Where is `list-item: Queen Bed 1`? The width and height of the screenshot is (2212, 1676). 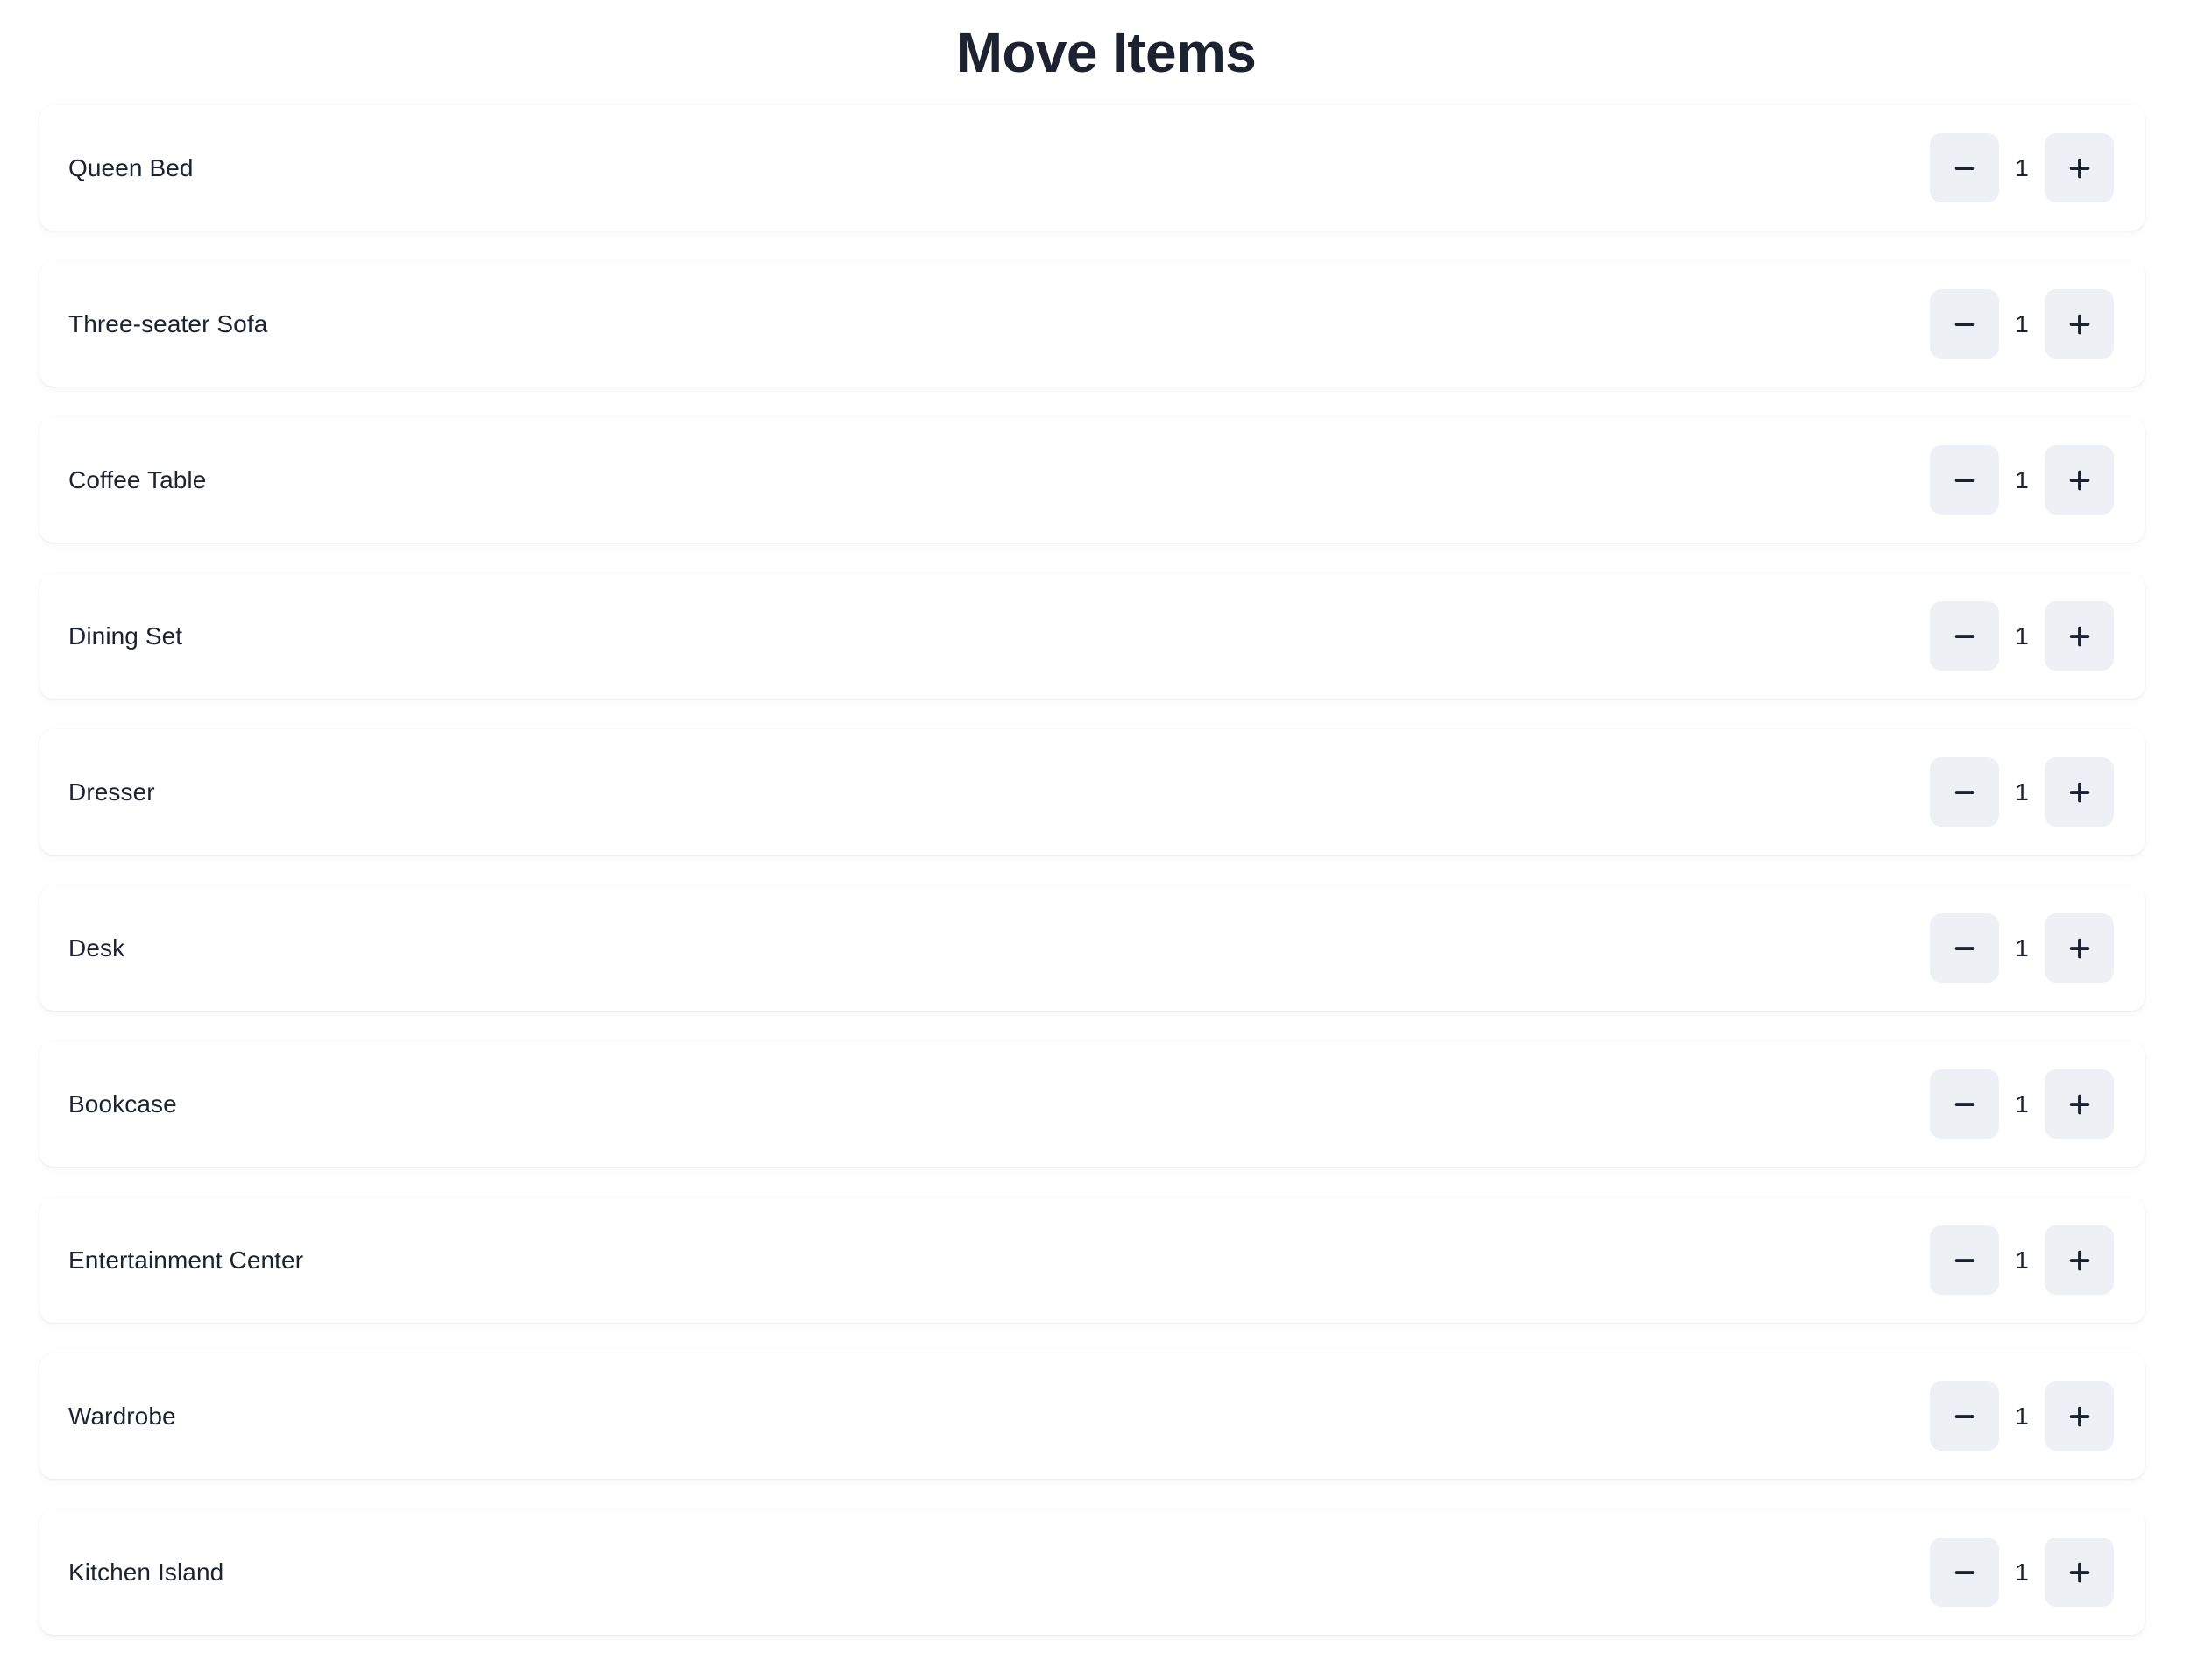
list-item: Queen Bed 1 is located at coordinates (1092, 168).